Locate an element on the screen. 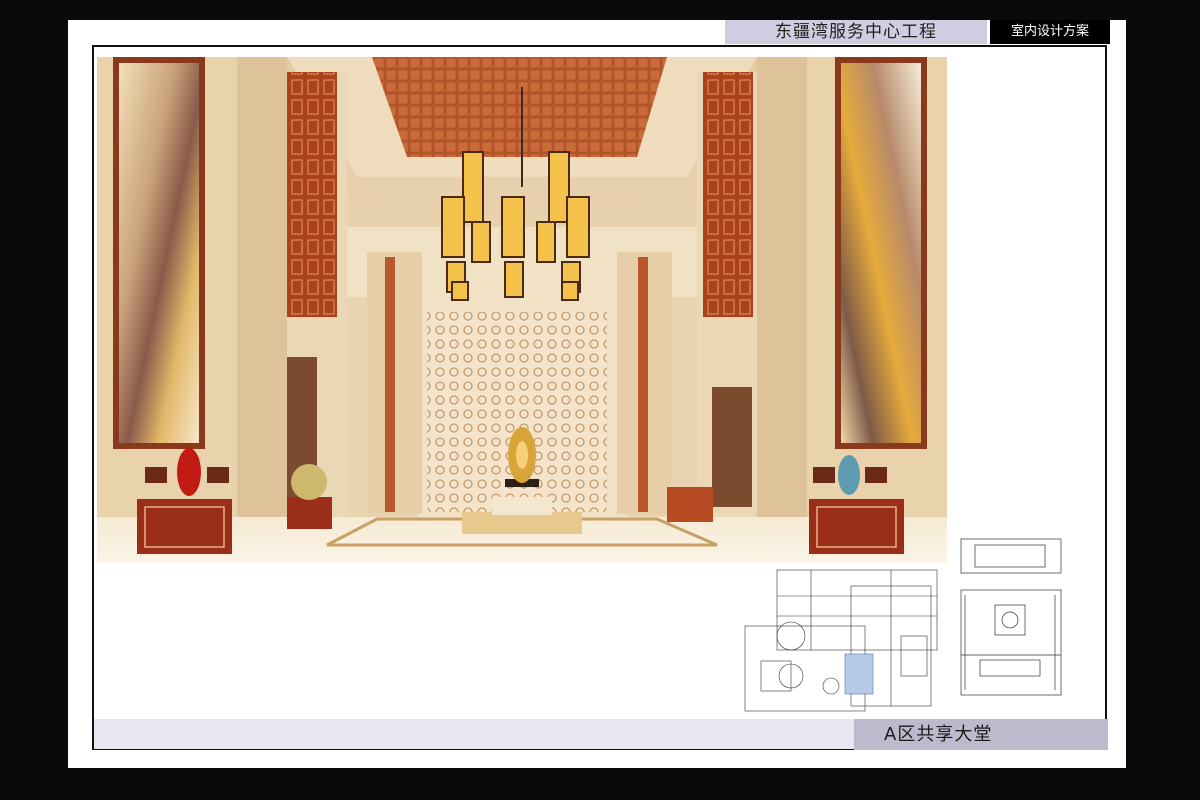 This screenshot has width=1200, height=800. floor-plan-overview is located at coordinates (842, 641).